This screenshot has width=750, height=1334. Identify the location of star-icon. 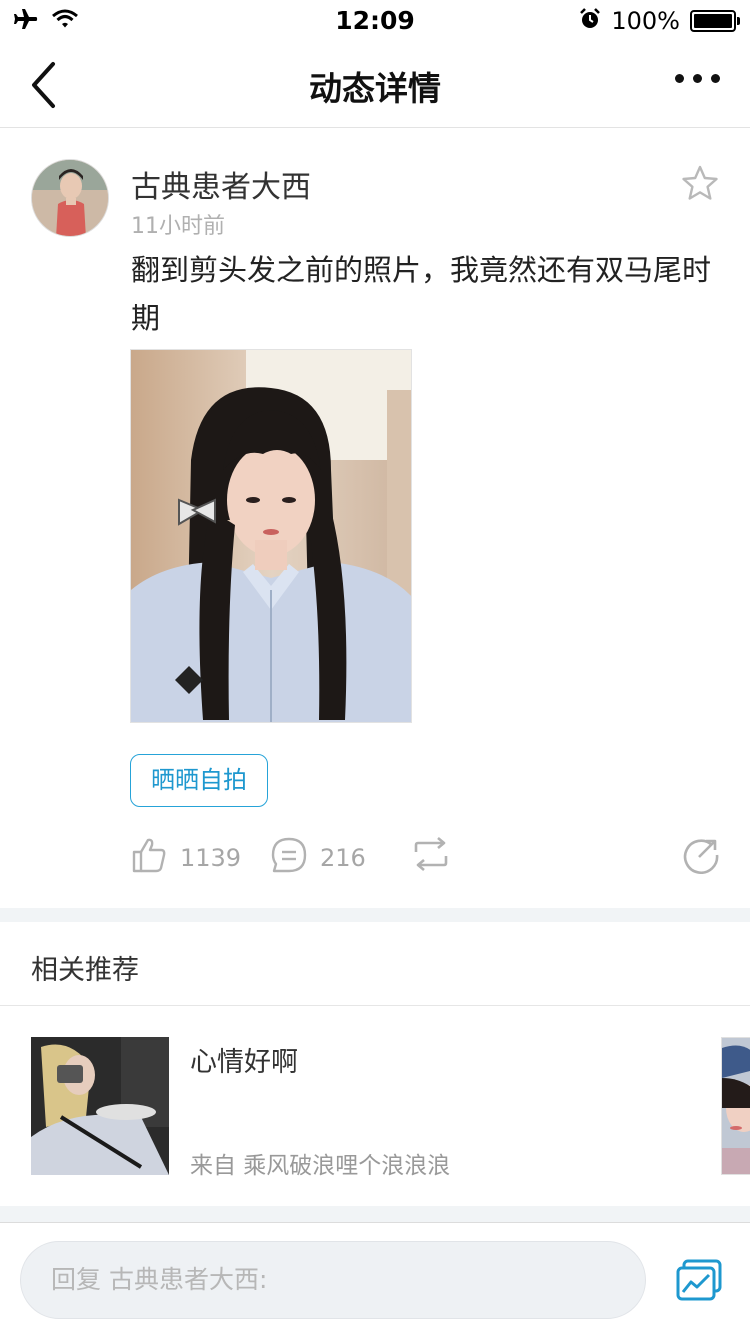
(700, 184).